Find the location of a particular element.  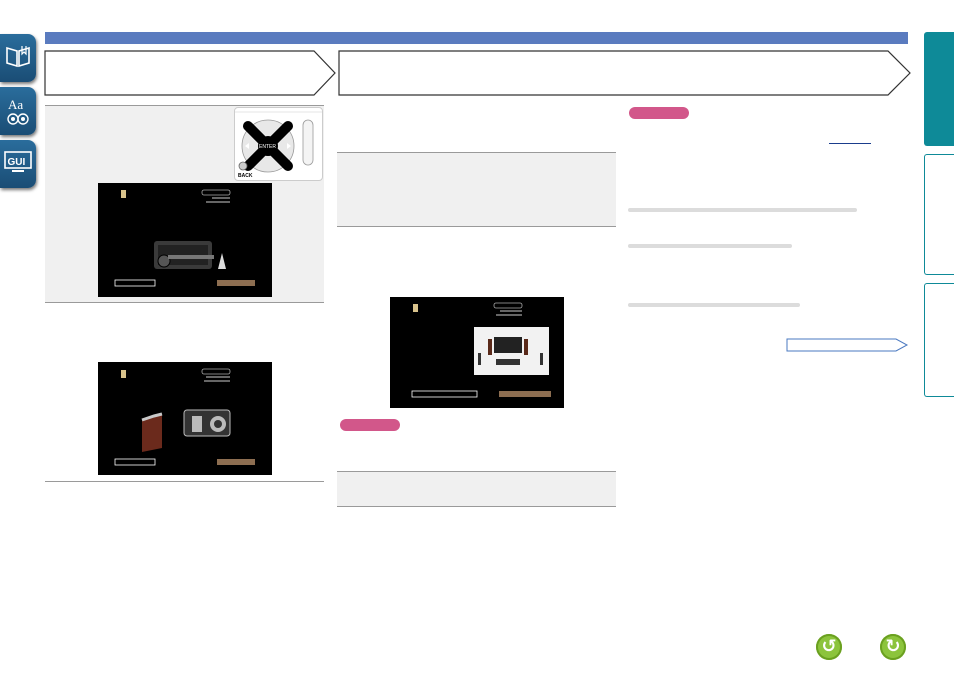

gui-icon: GUI is located at coordinates (18, 161).